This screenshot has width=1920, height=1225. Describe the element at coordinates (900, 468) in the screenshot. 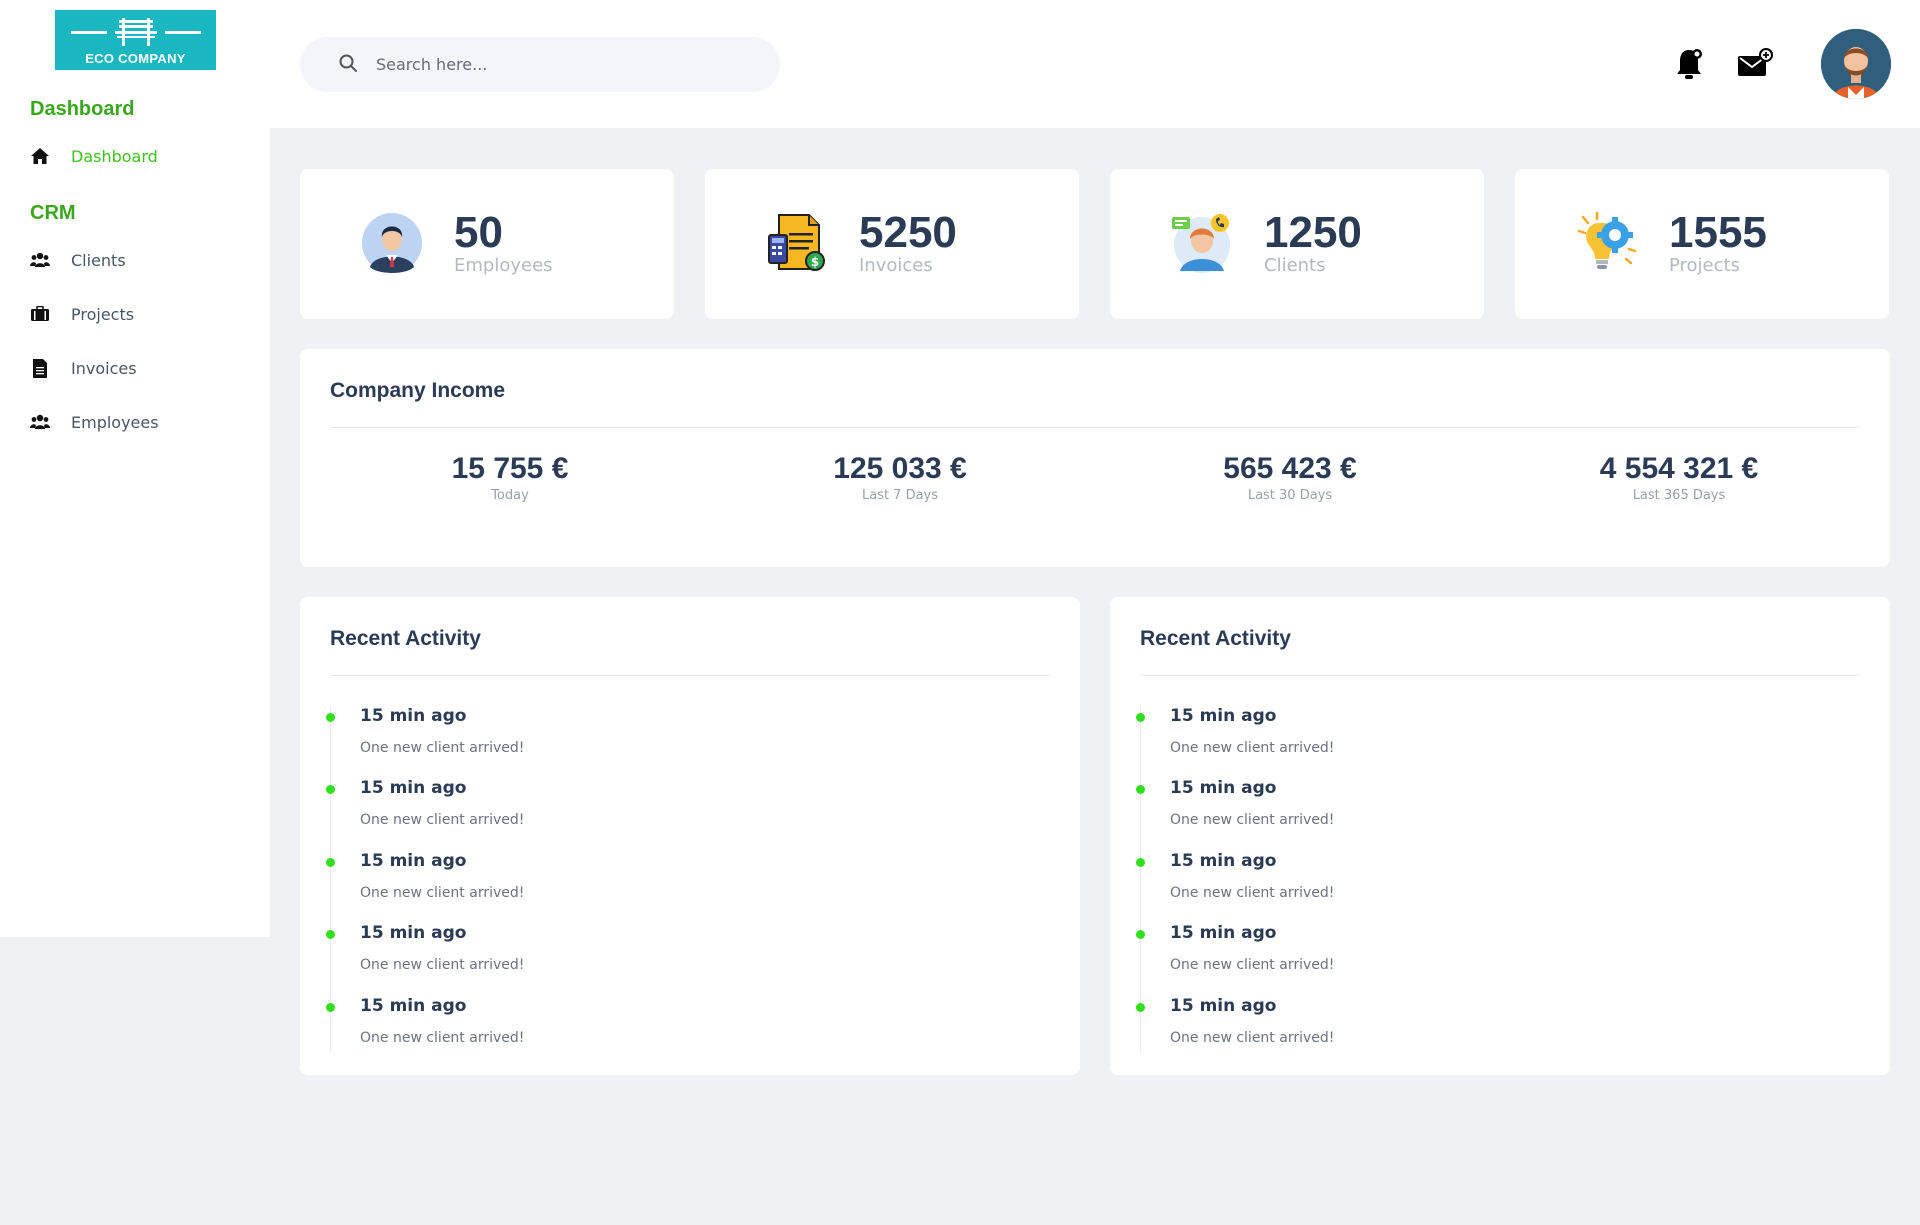

I see `income-amount: 125 033 €` at that location.